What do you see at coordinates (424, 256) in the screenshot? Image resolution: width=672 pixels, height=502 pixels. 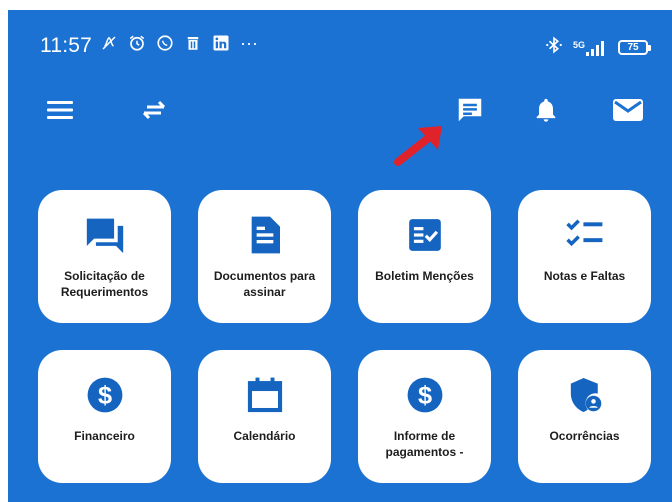 I see `card-boletim: Boletim Menções` at bounding box center [424, 256].